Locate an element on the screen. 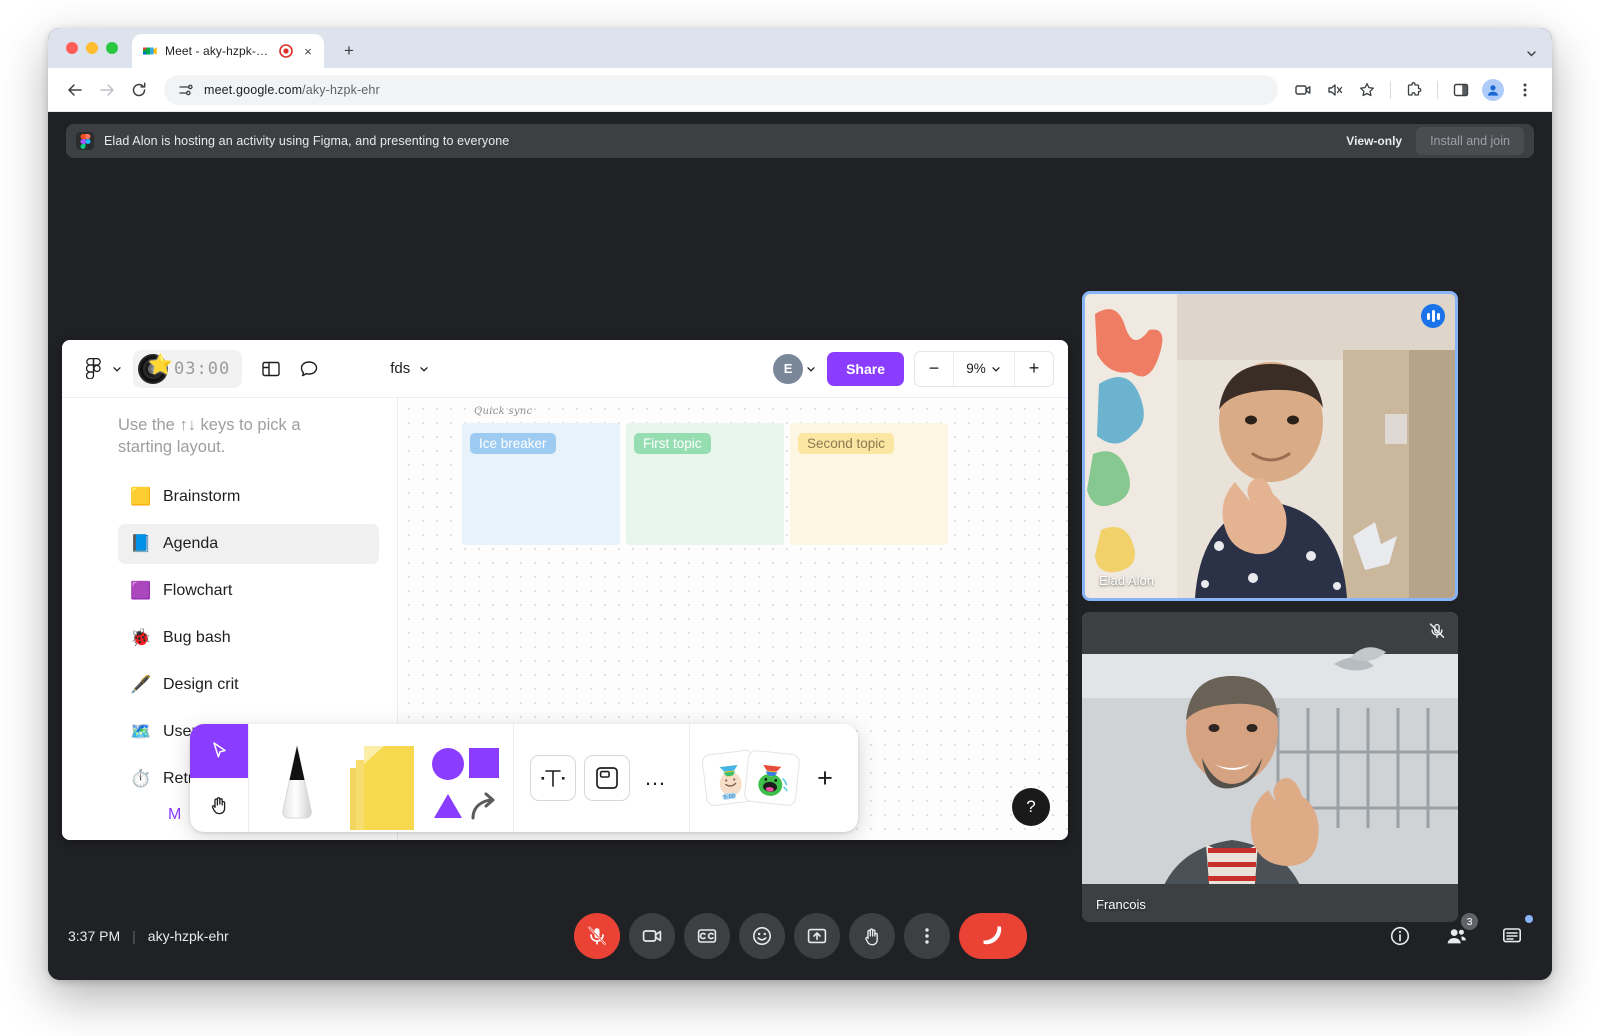 The image size is (1600, 1036). recording-indicator is located at coordinates (286, 51).